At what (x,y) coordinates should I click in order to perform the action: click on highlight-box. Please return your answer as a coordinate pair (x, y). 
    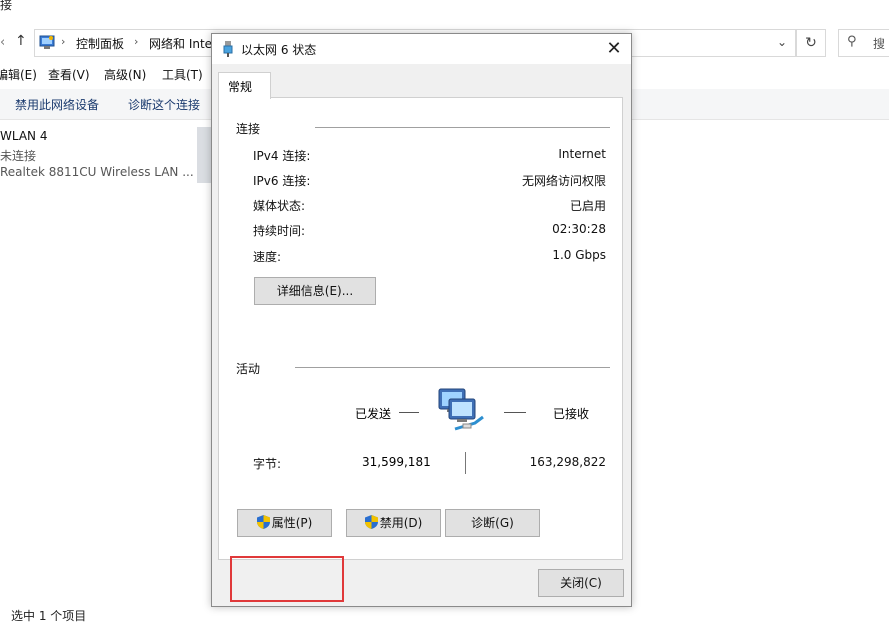
    Looking at the image, I should click on (287, 579).